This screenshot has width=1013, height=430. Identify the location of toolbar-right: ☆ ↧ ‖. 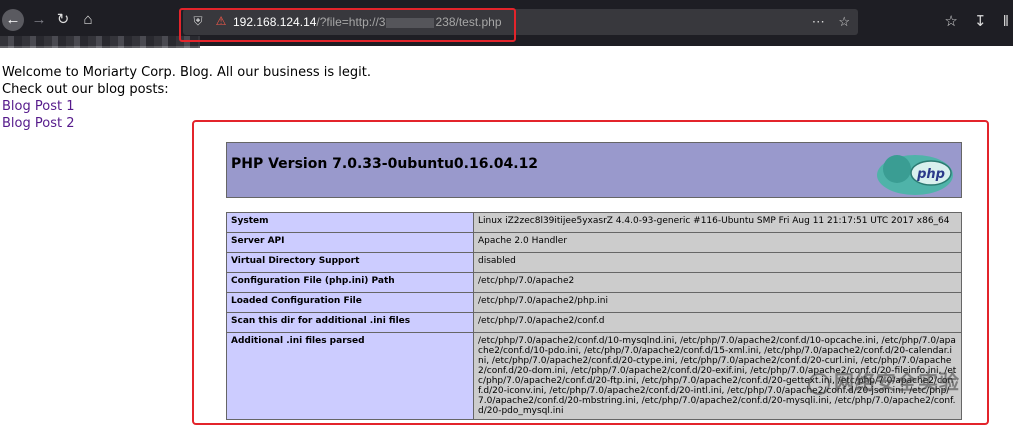
(970, 21).